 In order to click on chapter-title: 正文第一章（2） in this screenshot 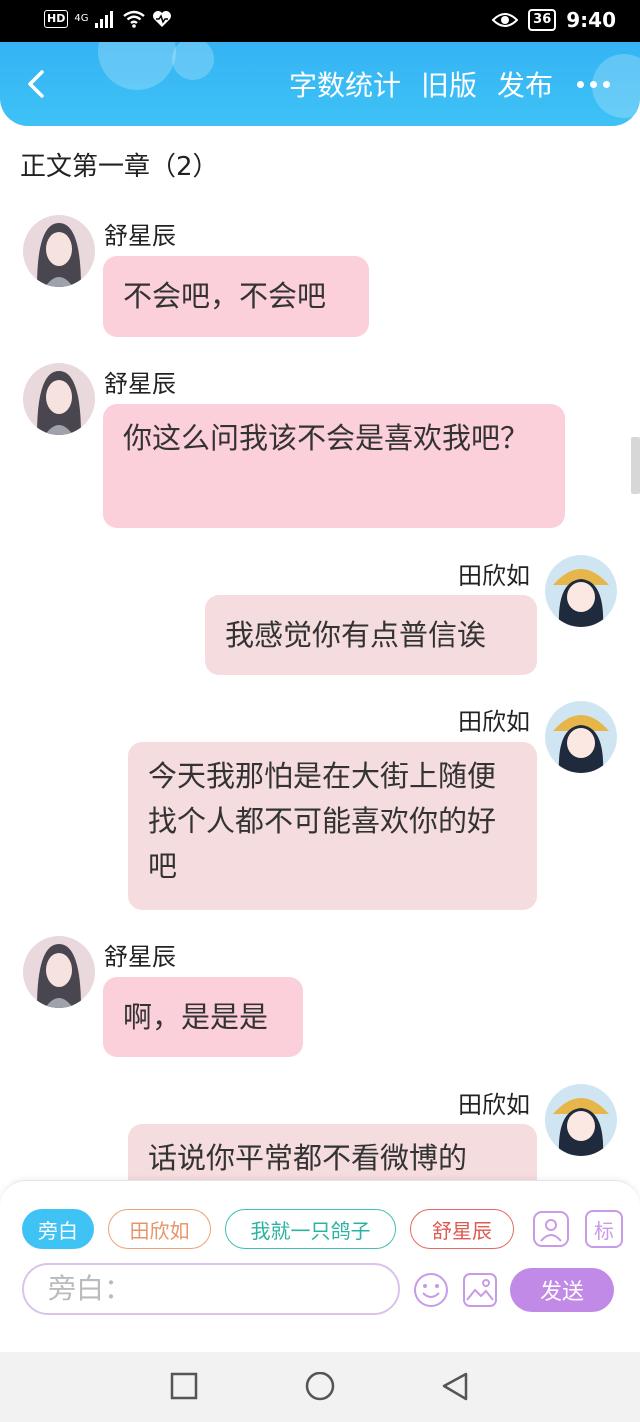, I will do `click(119, 167)`.